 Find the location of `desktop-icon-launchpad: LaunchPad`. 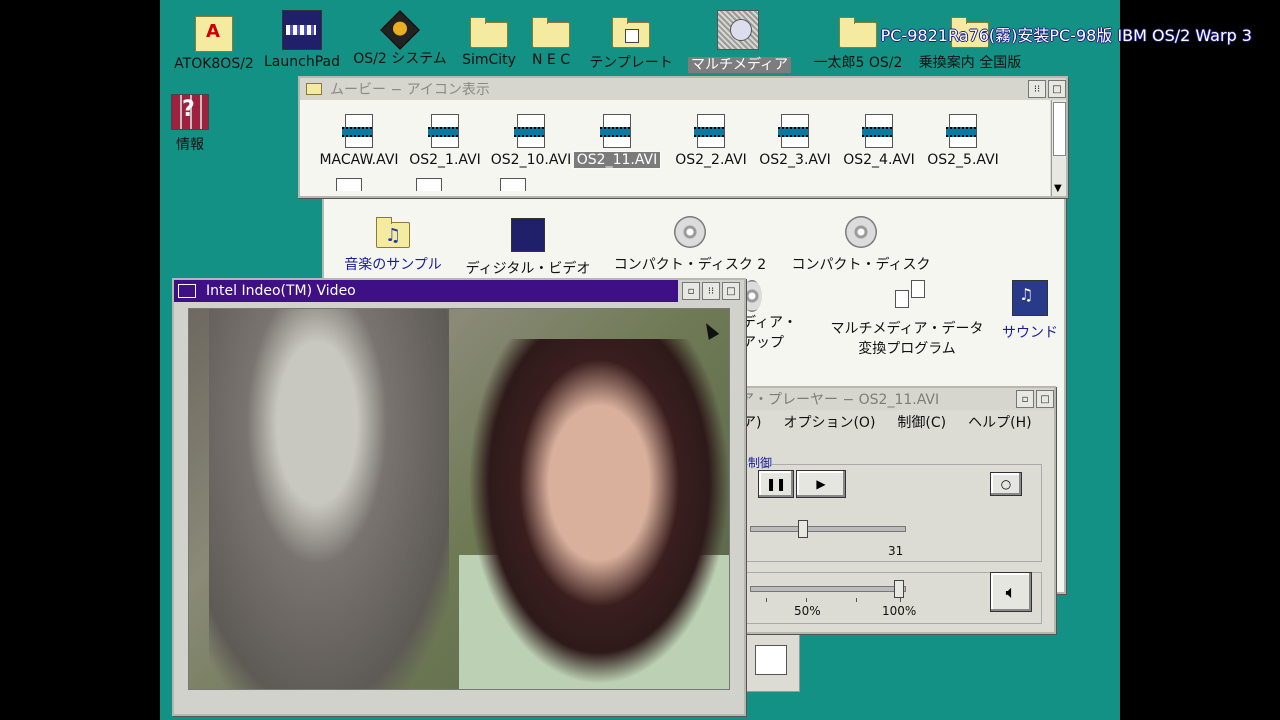

desktop-icon-launchpad: LaunchPad is located at coordinates (302, 40).